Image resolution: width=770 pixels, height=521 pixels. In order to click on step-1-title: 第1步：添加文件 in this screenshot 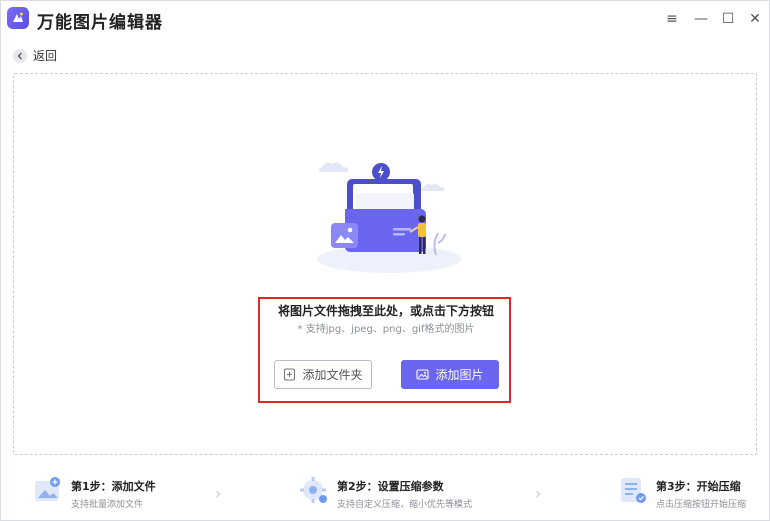, I will do `click(113, 486)`.